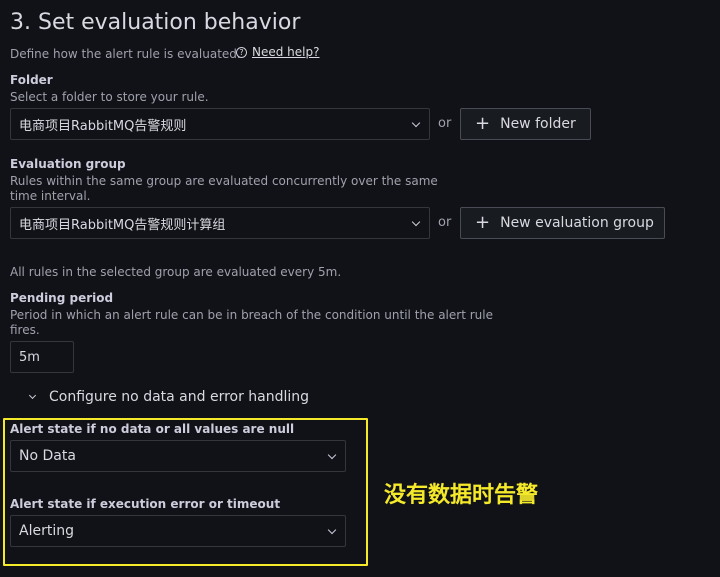 The width and height of the screenshot is (720, 577). Describe the element at coordinates (538, 124) in the screenshot. I see `new-folder-button-label: New folder` at that location.